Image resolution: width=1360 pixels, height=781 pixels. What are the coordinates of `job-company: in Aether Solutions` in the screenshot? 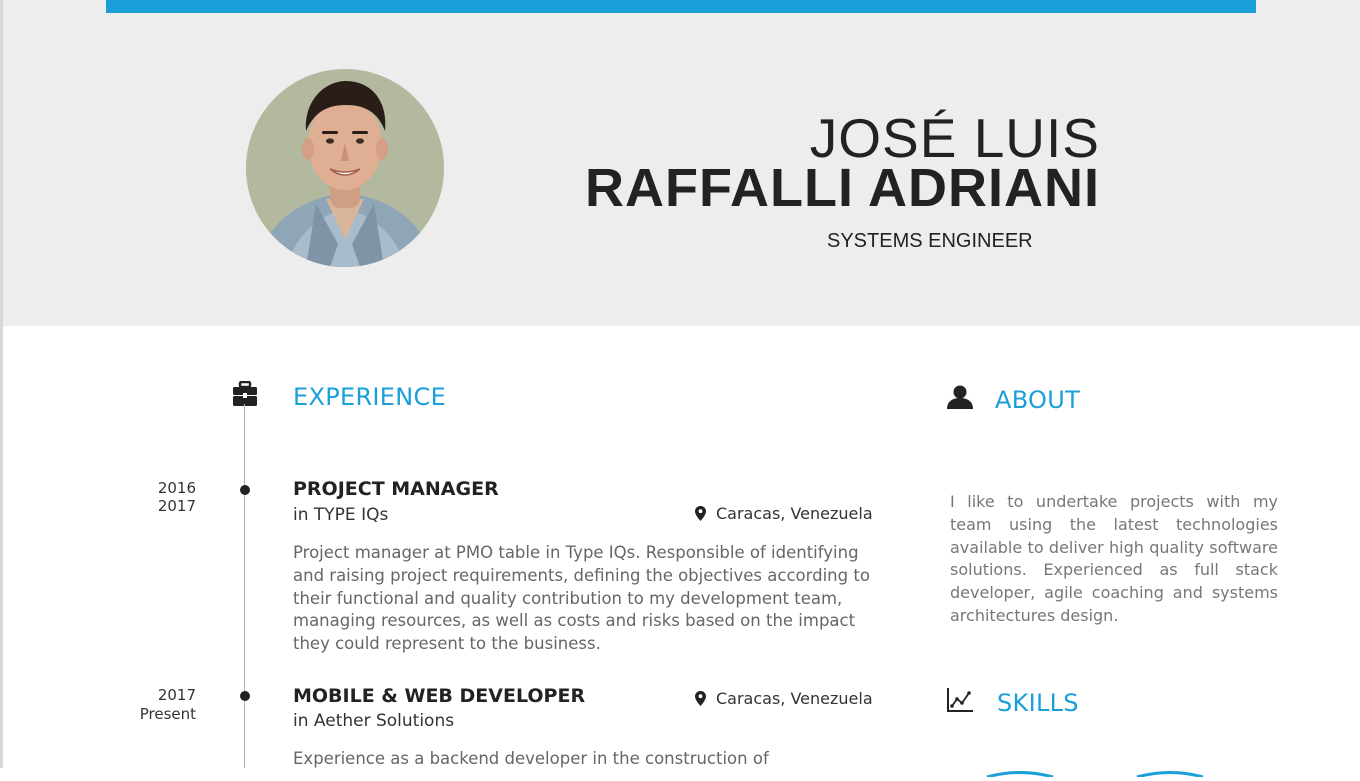 It's located at (374, 721).